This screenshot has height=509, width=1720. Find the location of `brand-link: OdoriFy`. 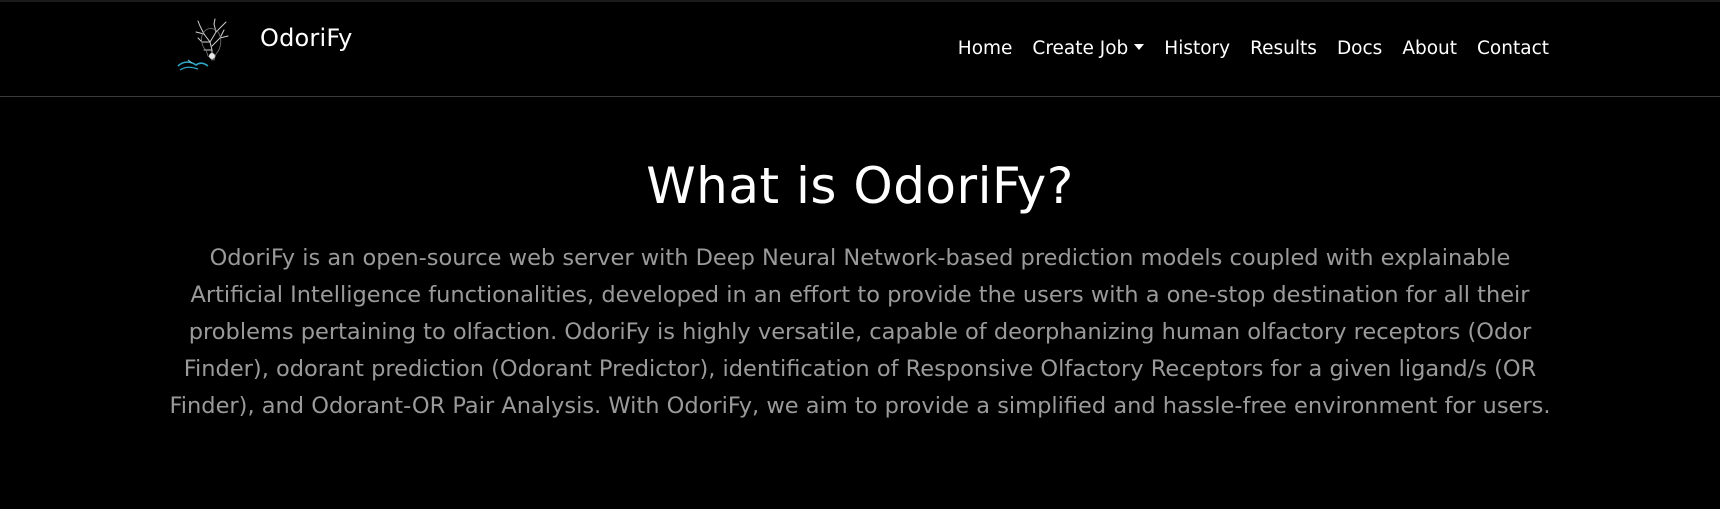

brand-link: OdoriFy is located at coordinates (263, 45).